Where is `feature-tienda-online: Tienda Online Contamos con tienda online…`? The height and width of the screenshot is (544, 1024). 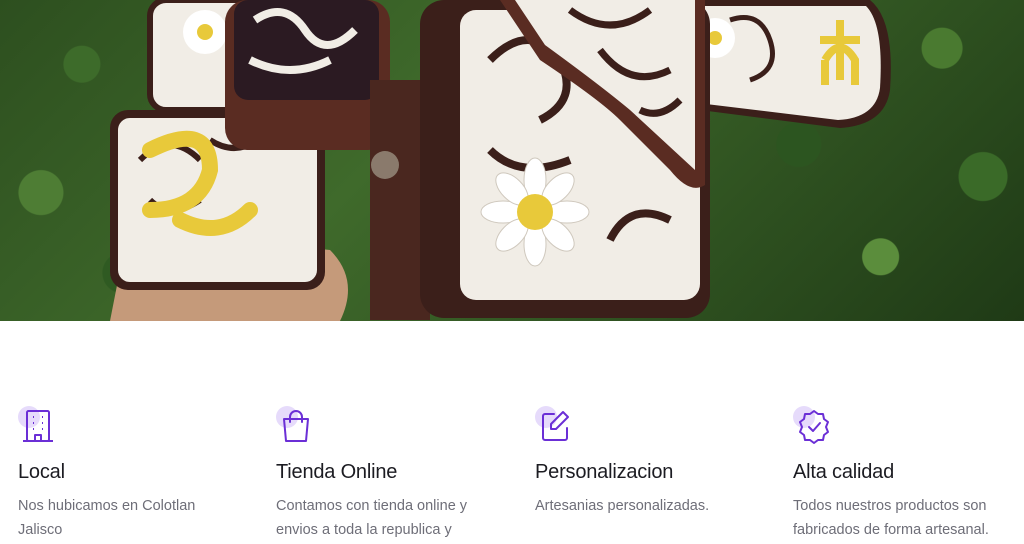
feature-tienda-online: Tienda Online Contamos con tienda online… is located at coordinates (393, 474).